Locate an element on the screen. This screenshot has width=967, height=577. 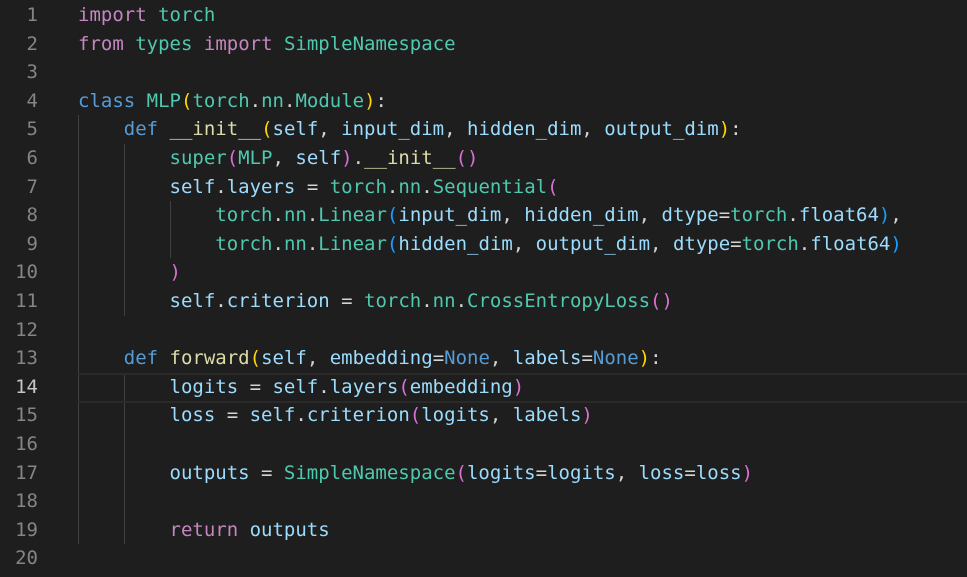
code-line: 6 super(MLP, self).__init__() is located at coordinates (483, 158).